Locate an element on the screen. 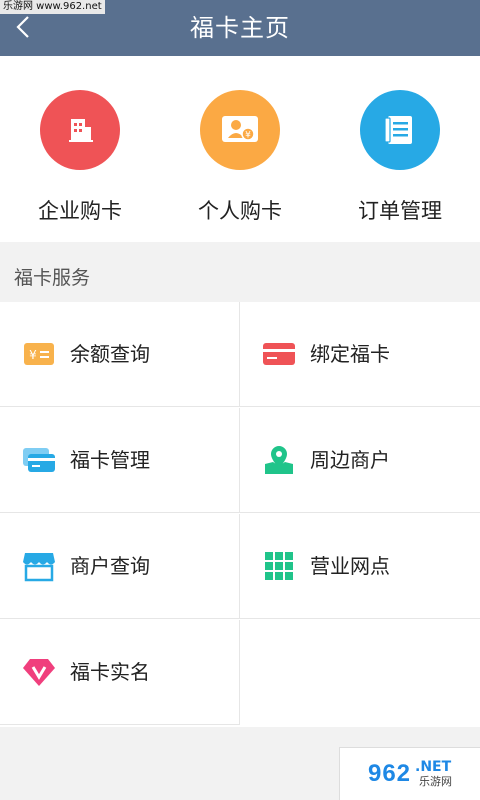 The height and width of the screenshot is (800, 480). service-label: 绑定福卡 is located at coordinates (350, 354).